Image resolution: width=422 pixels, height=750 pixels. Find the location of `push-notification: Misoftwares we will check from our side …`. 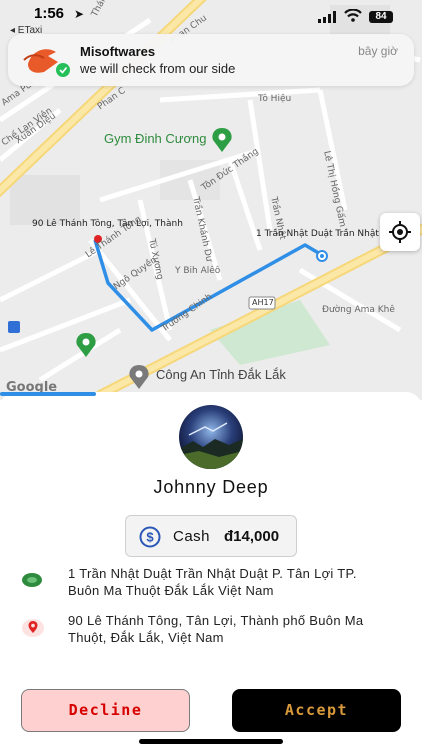

push-notification: Misoftwares we will check from our side … is located at coordinates (211, 60).